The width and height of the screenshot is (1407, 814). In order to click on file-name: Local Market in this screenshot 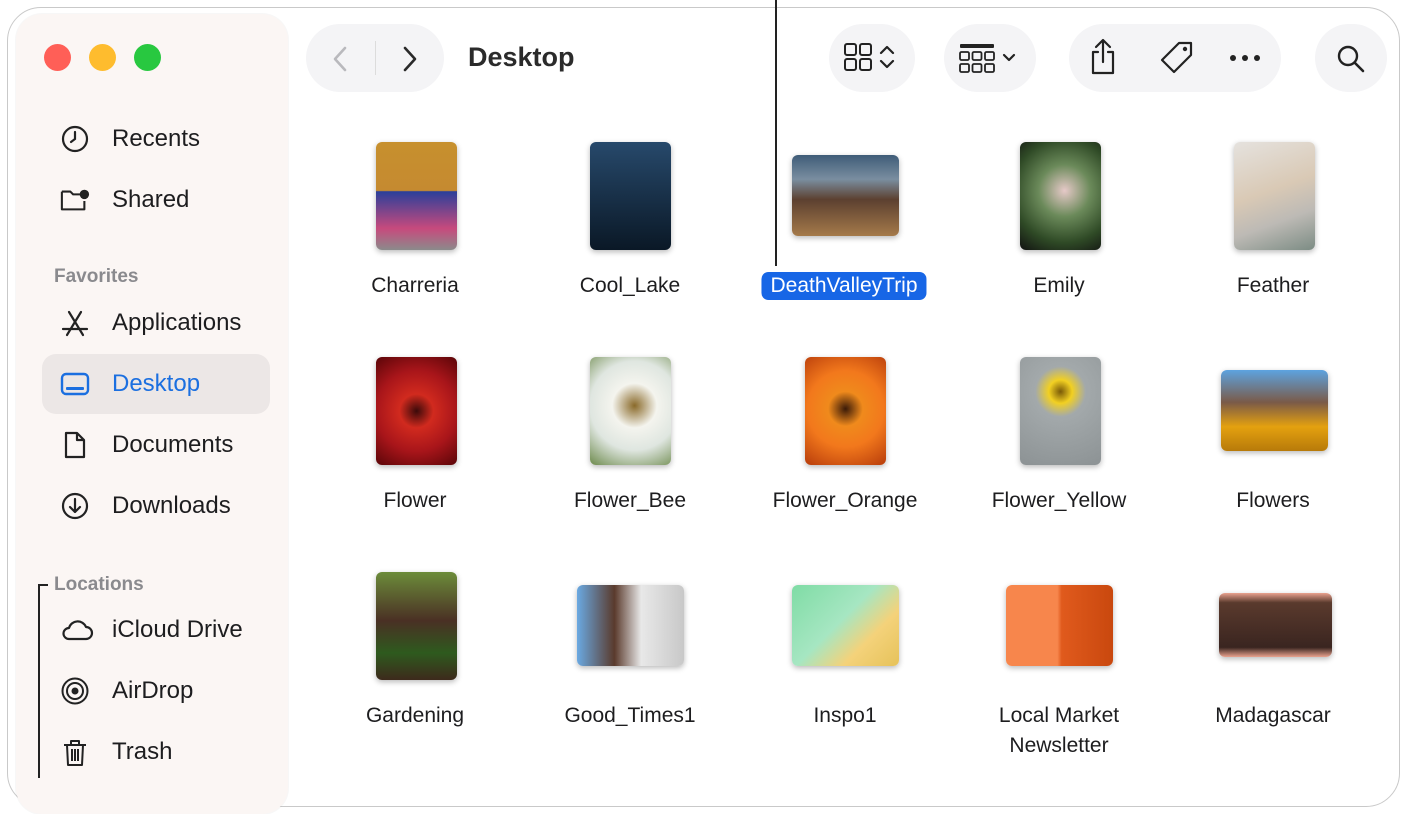, I will do `click(1059, 716)`.